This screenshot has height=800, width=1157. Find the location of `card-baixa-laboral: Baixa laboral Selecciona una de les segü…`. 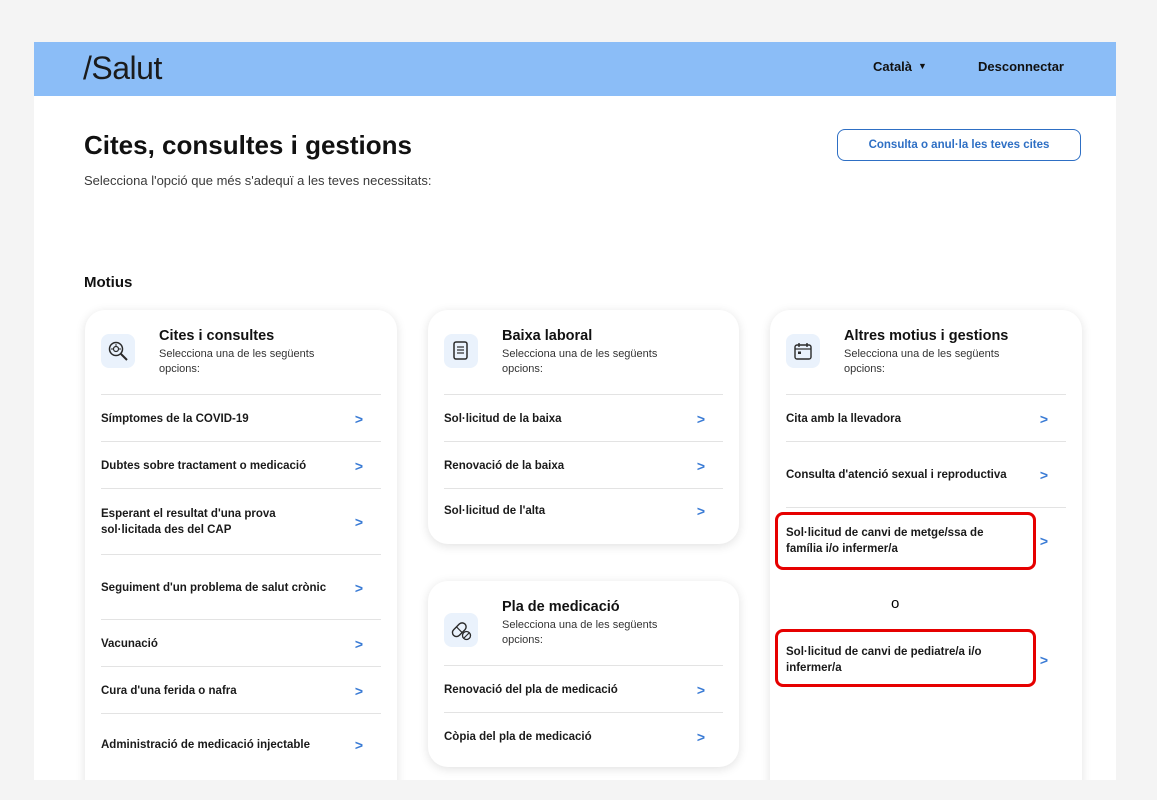

card-baixa-laboral: Baixa laboral Selecciona una de les segü… is located at coordinates (583, 427).